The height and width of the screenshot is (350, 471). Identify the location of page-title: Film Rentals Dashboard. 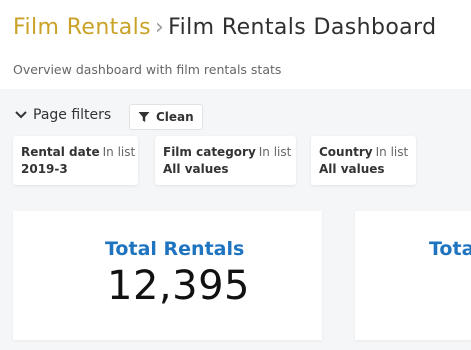
(302, 27).